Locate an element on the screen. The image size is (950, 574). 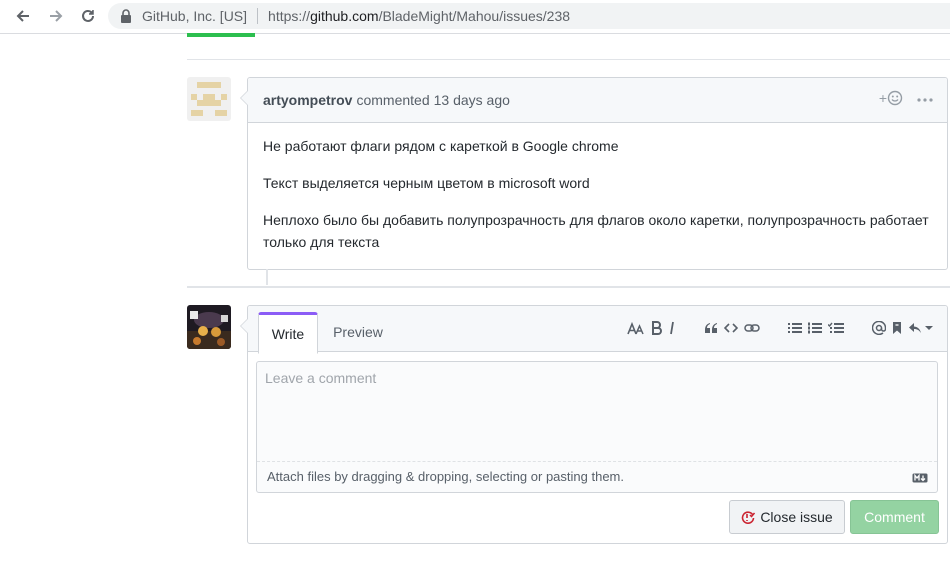
markdown-toolbar is located at coordinates (777, 328).